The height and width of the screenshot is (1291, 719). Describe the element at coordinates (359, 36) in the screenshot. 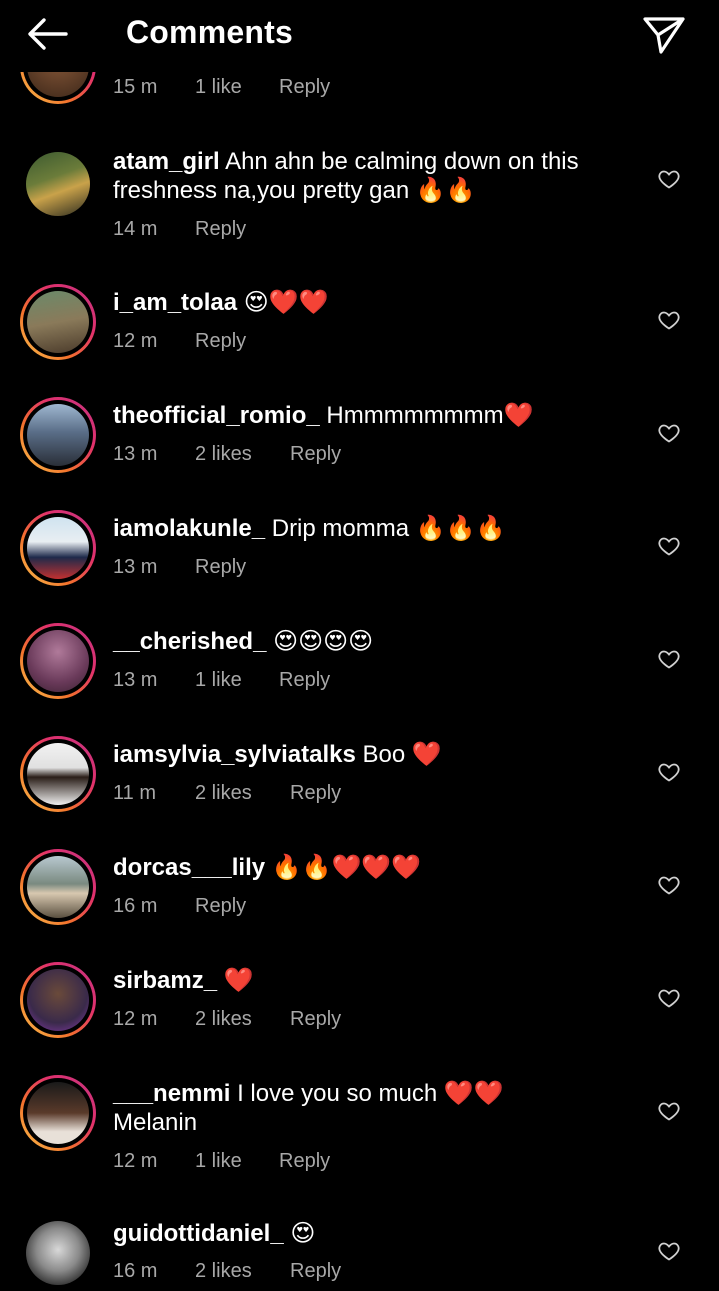

I see `top-bar: Comments` at that location.